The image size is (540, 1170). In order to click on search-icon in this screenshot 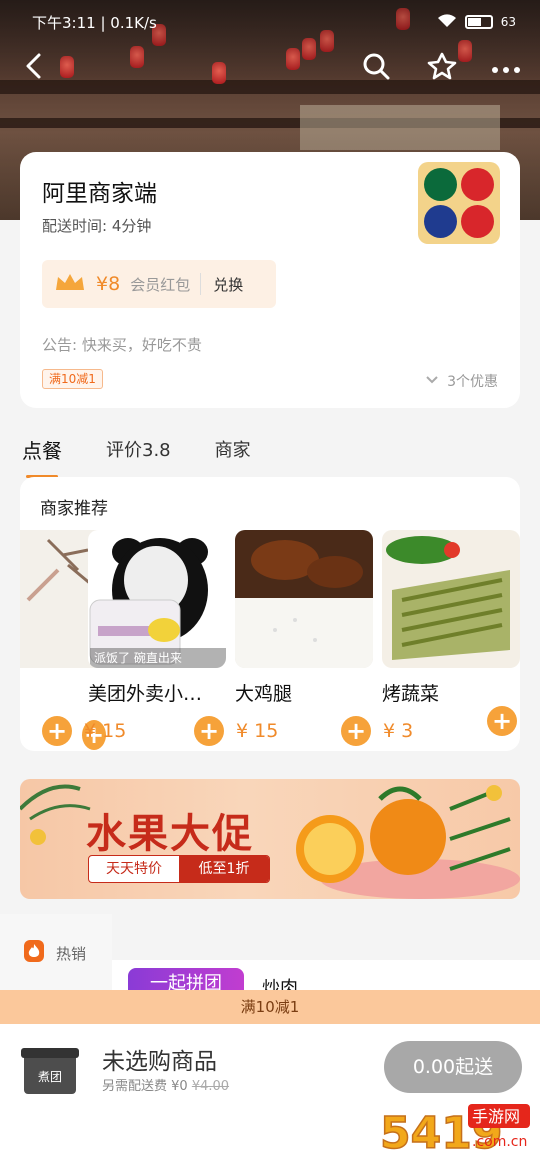, I will do `click(376, 68)`.